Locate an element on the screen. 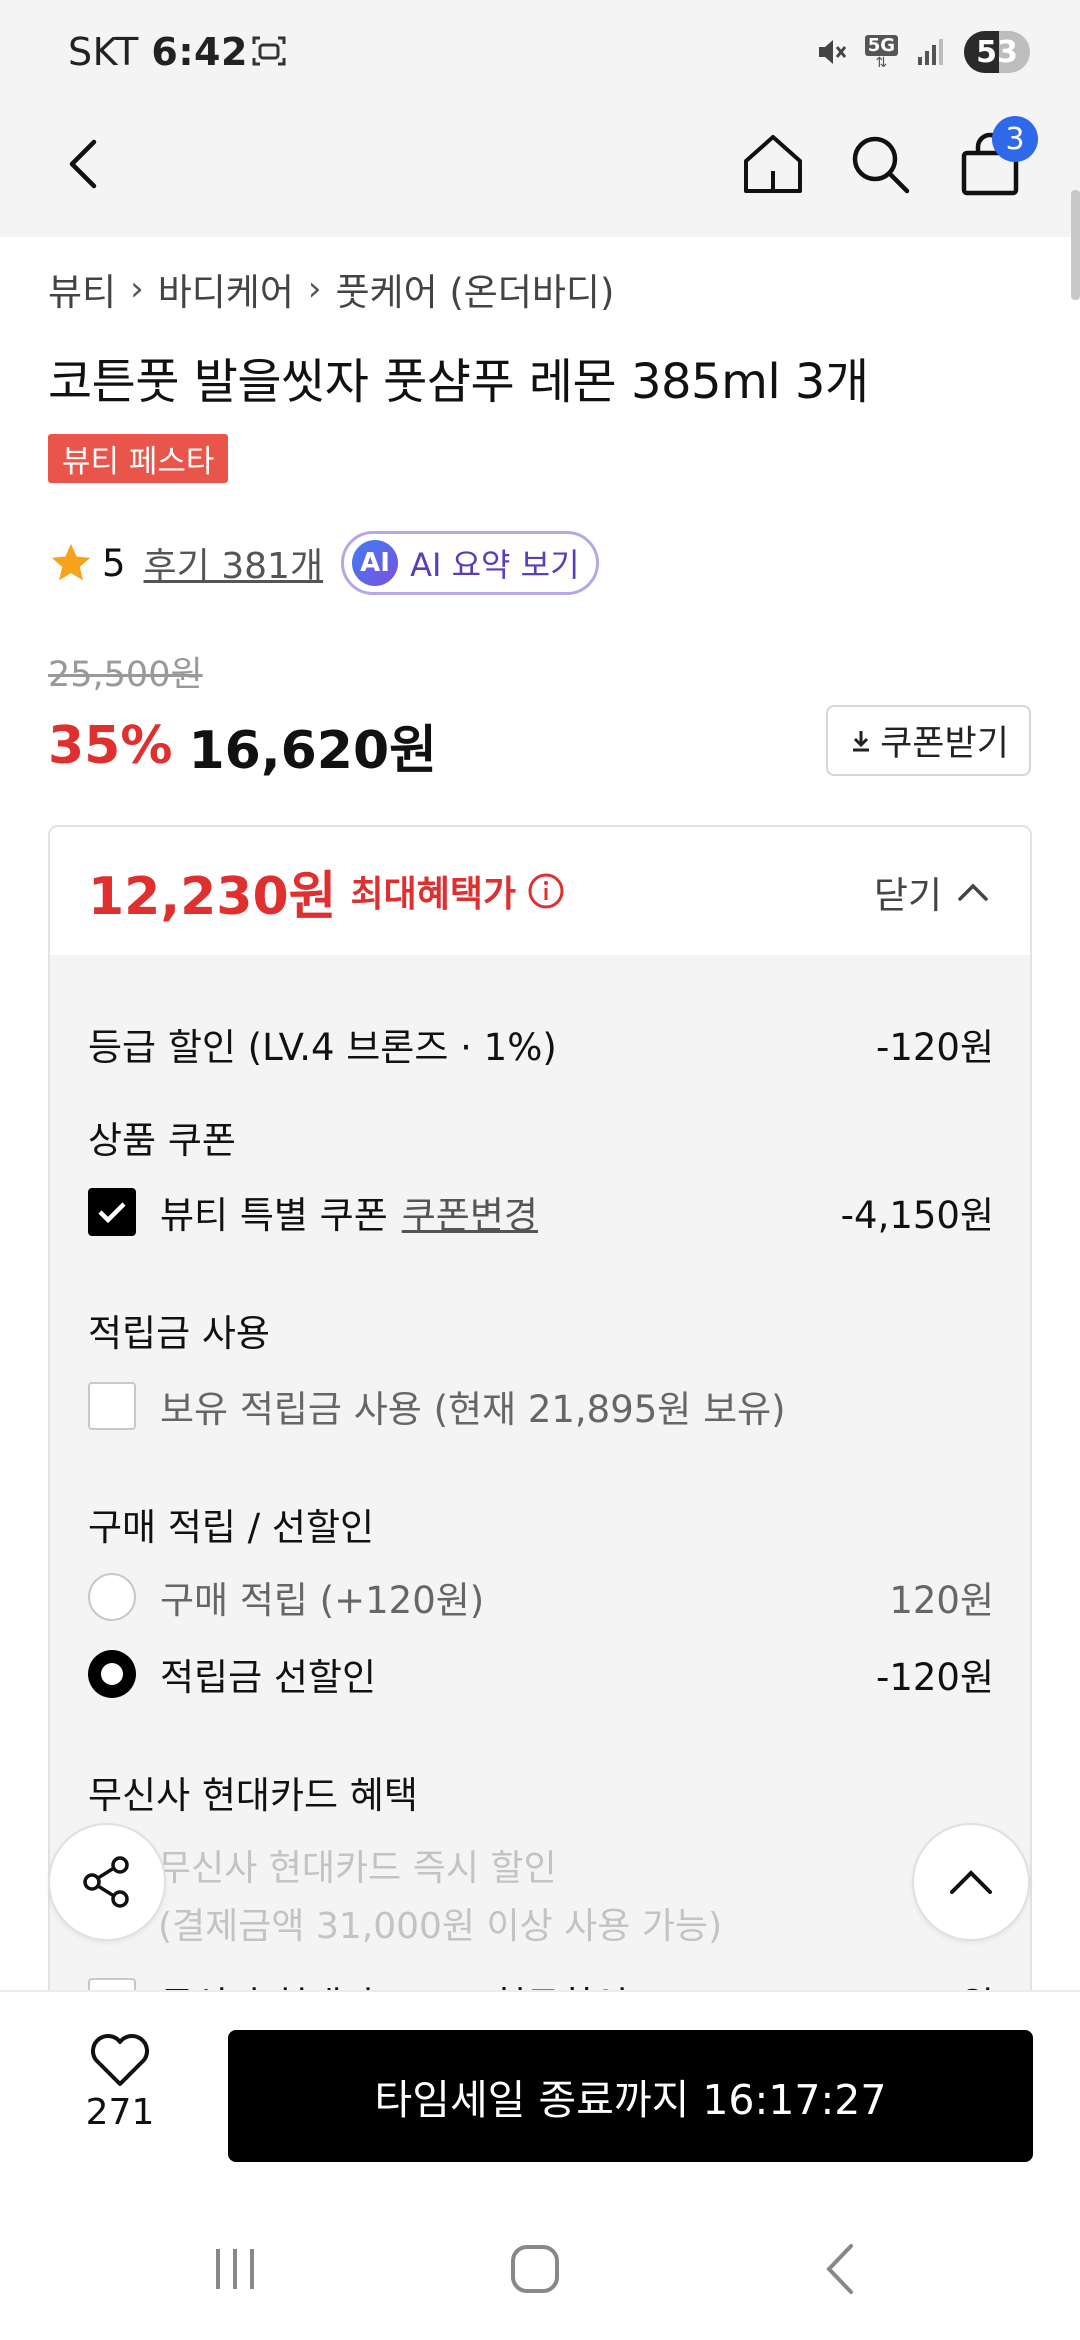 This screenshot has width=1080, height=2340. grade-discount-row: 등급 할인 (LV.4 브론즈 · 1%) -120원 is located at coordinates (541, 1044).